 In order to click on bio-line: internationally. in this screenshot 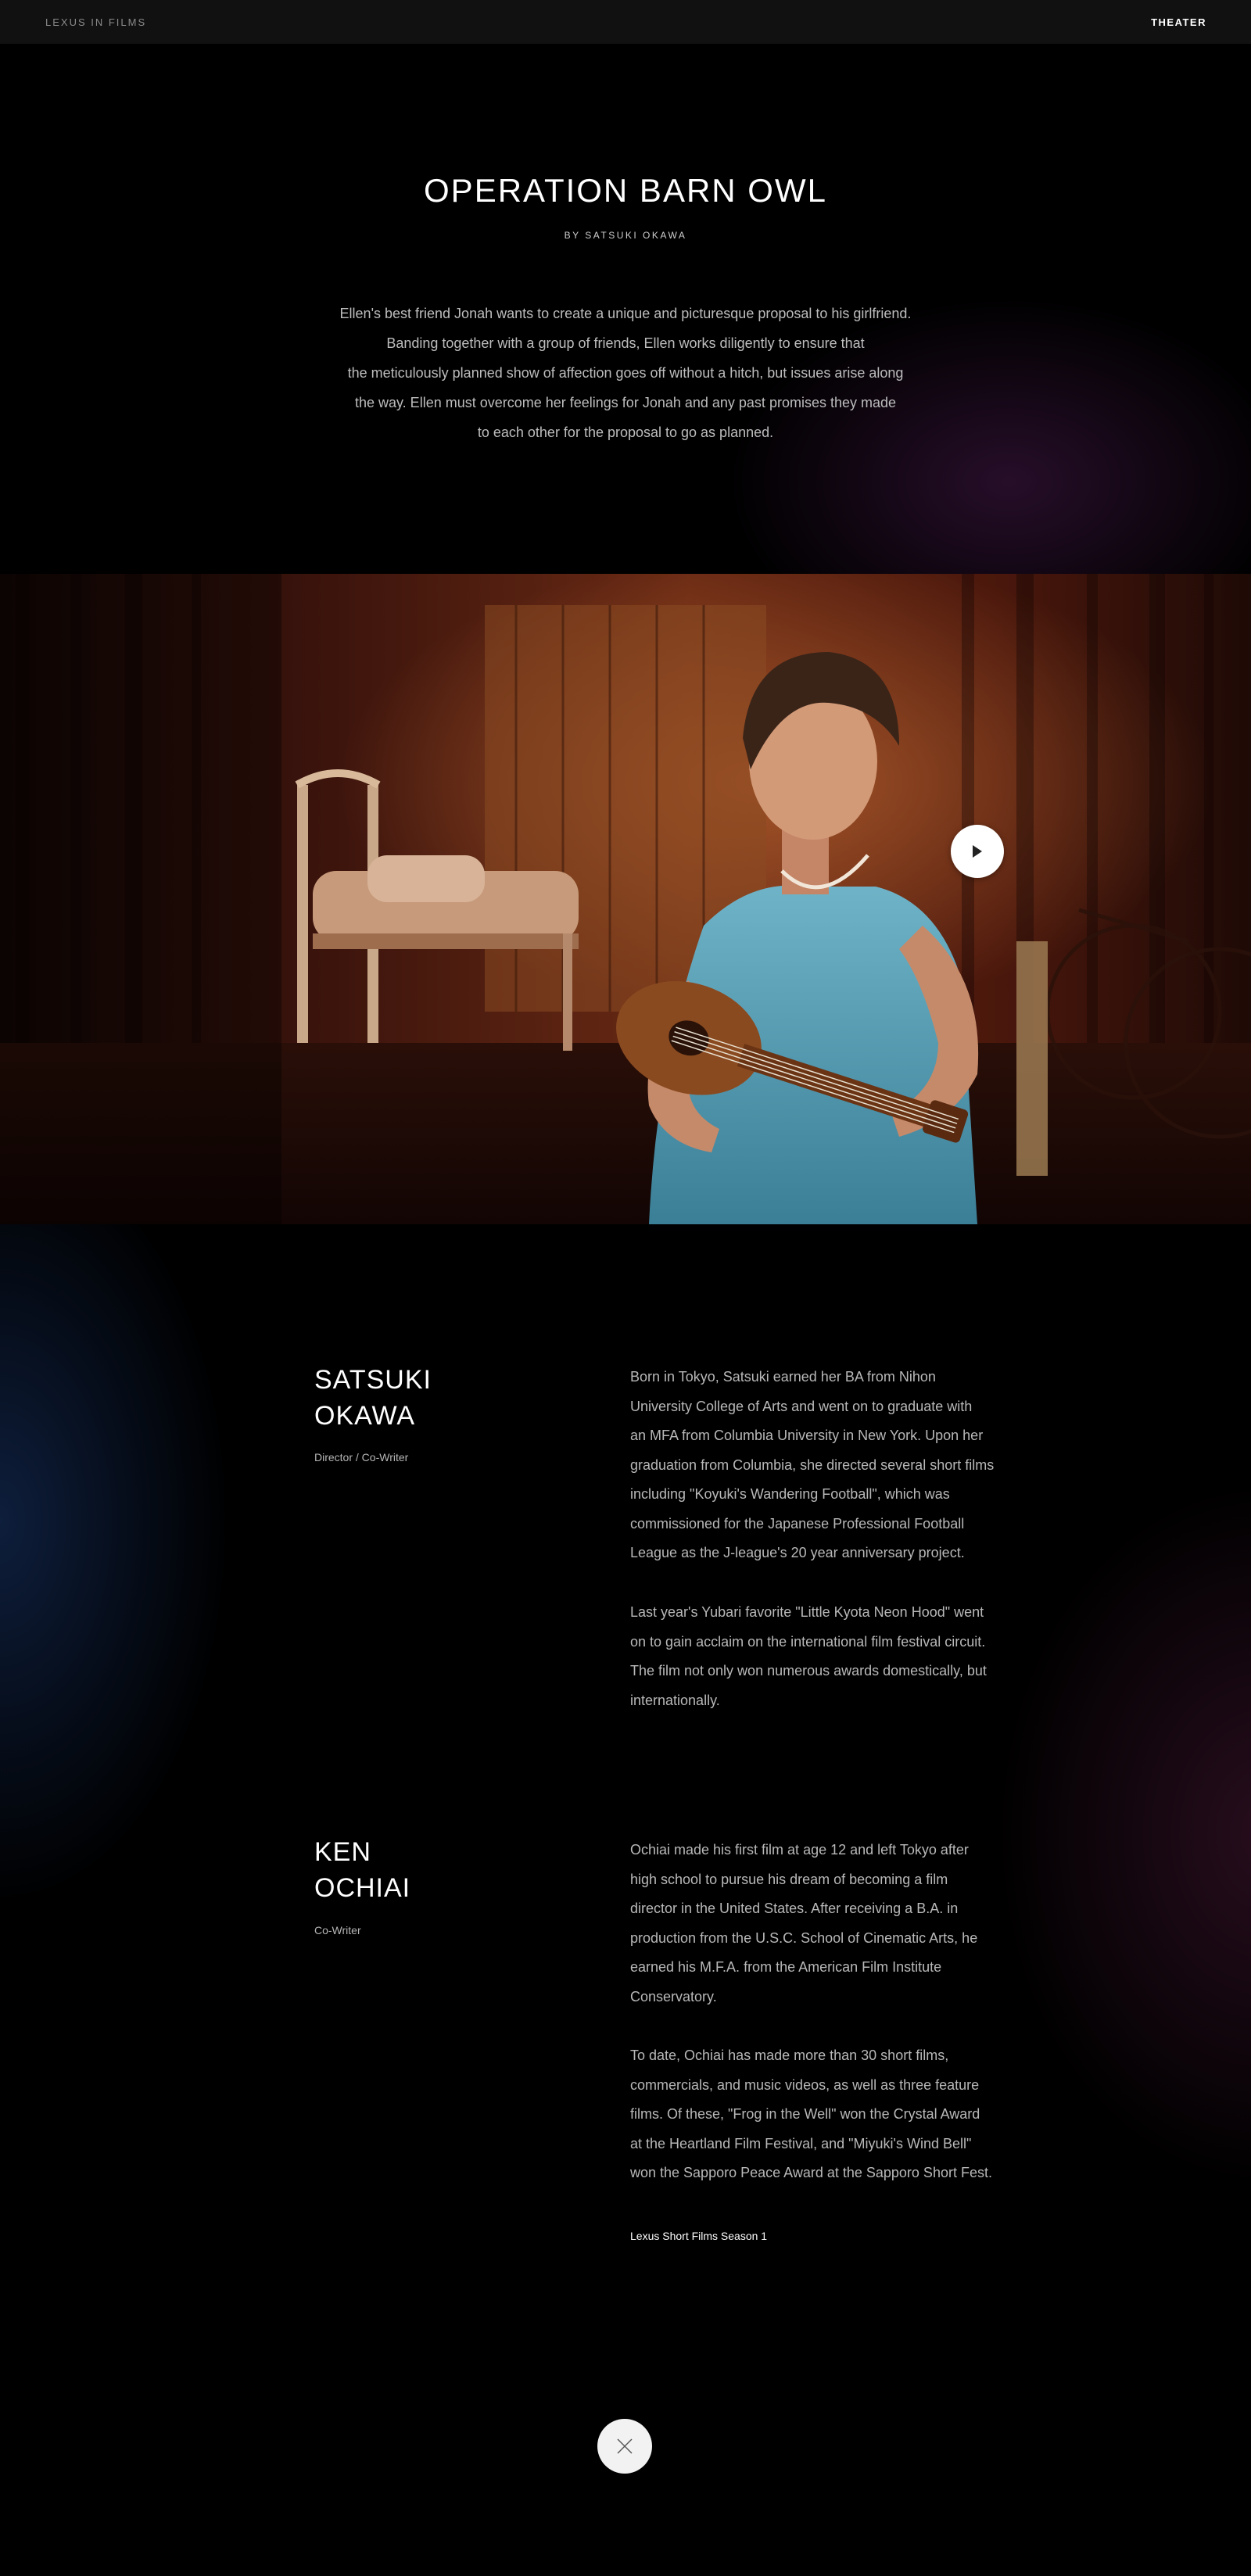, I will do `click(675, 1700)`.